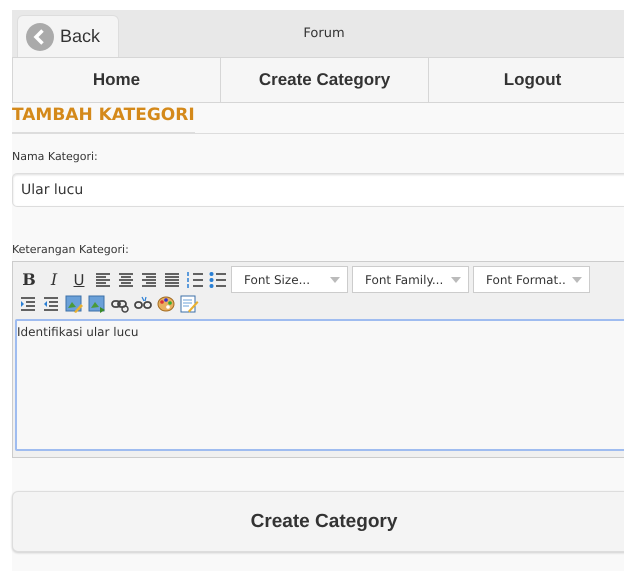 The image size is (624, 571). Describe the element at coordinates (318, 521) in the screenshot. I see `create-category-button: Create Category` at that location.